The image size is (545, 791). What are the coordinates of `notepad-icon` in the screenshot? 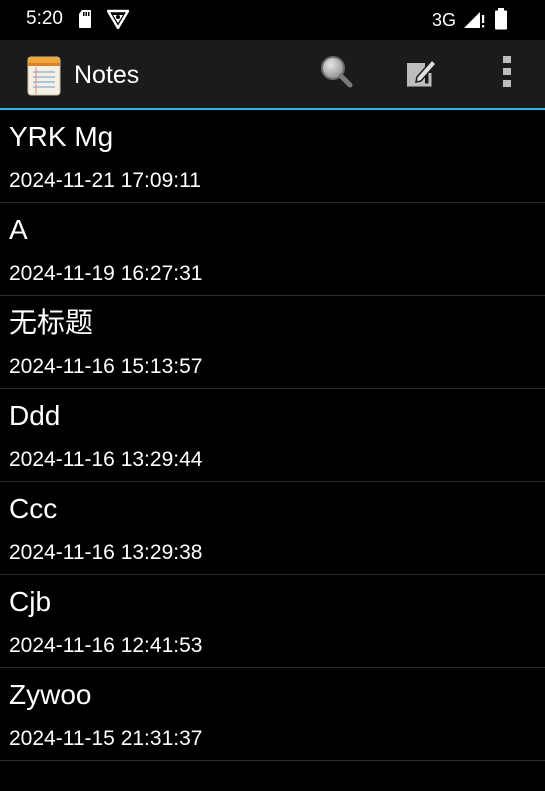 It's located at (44, 77).